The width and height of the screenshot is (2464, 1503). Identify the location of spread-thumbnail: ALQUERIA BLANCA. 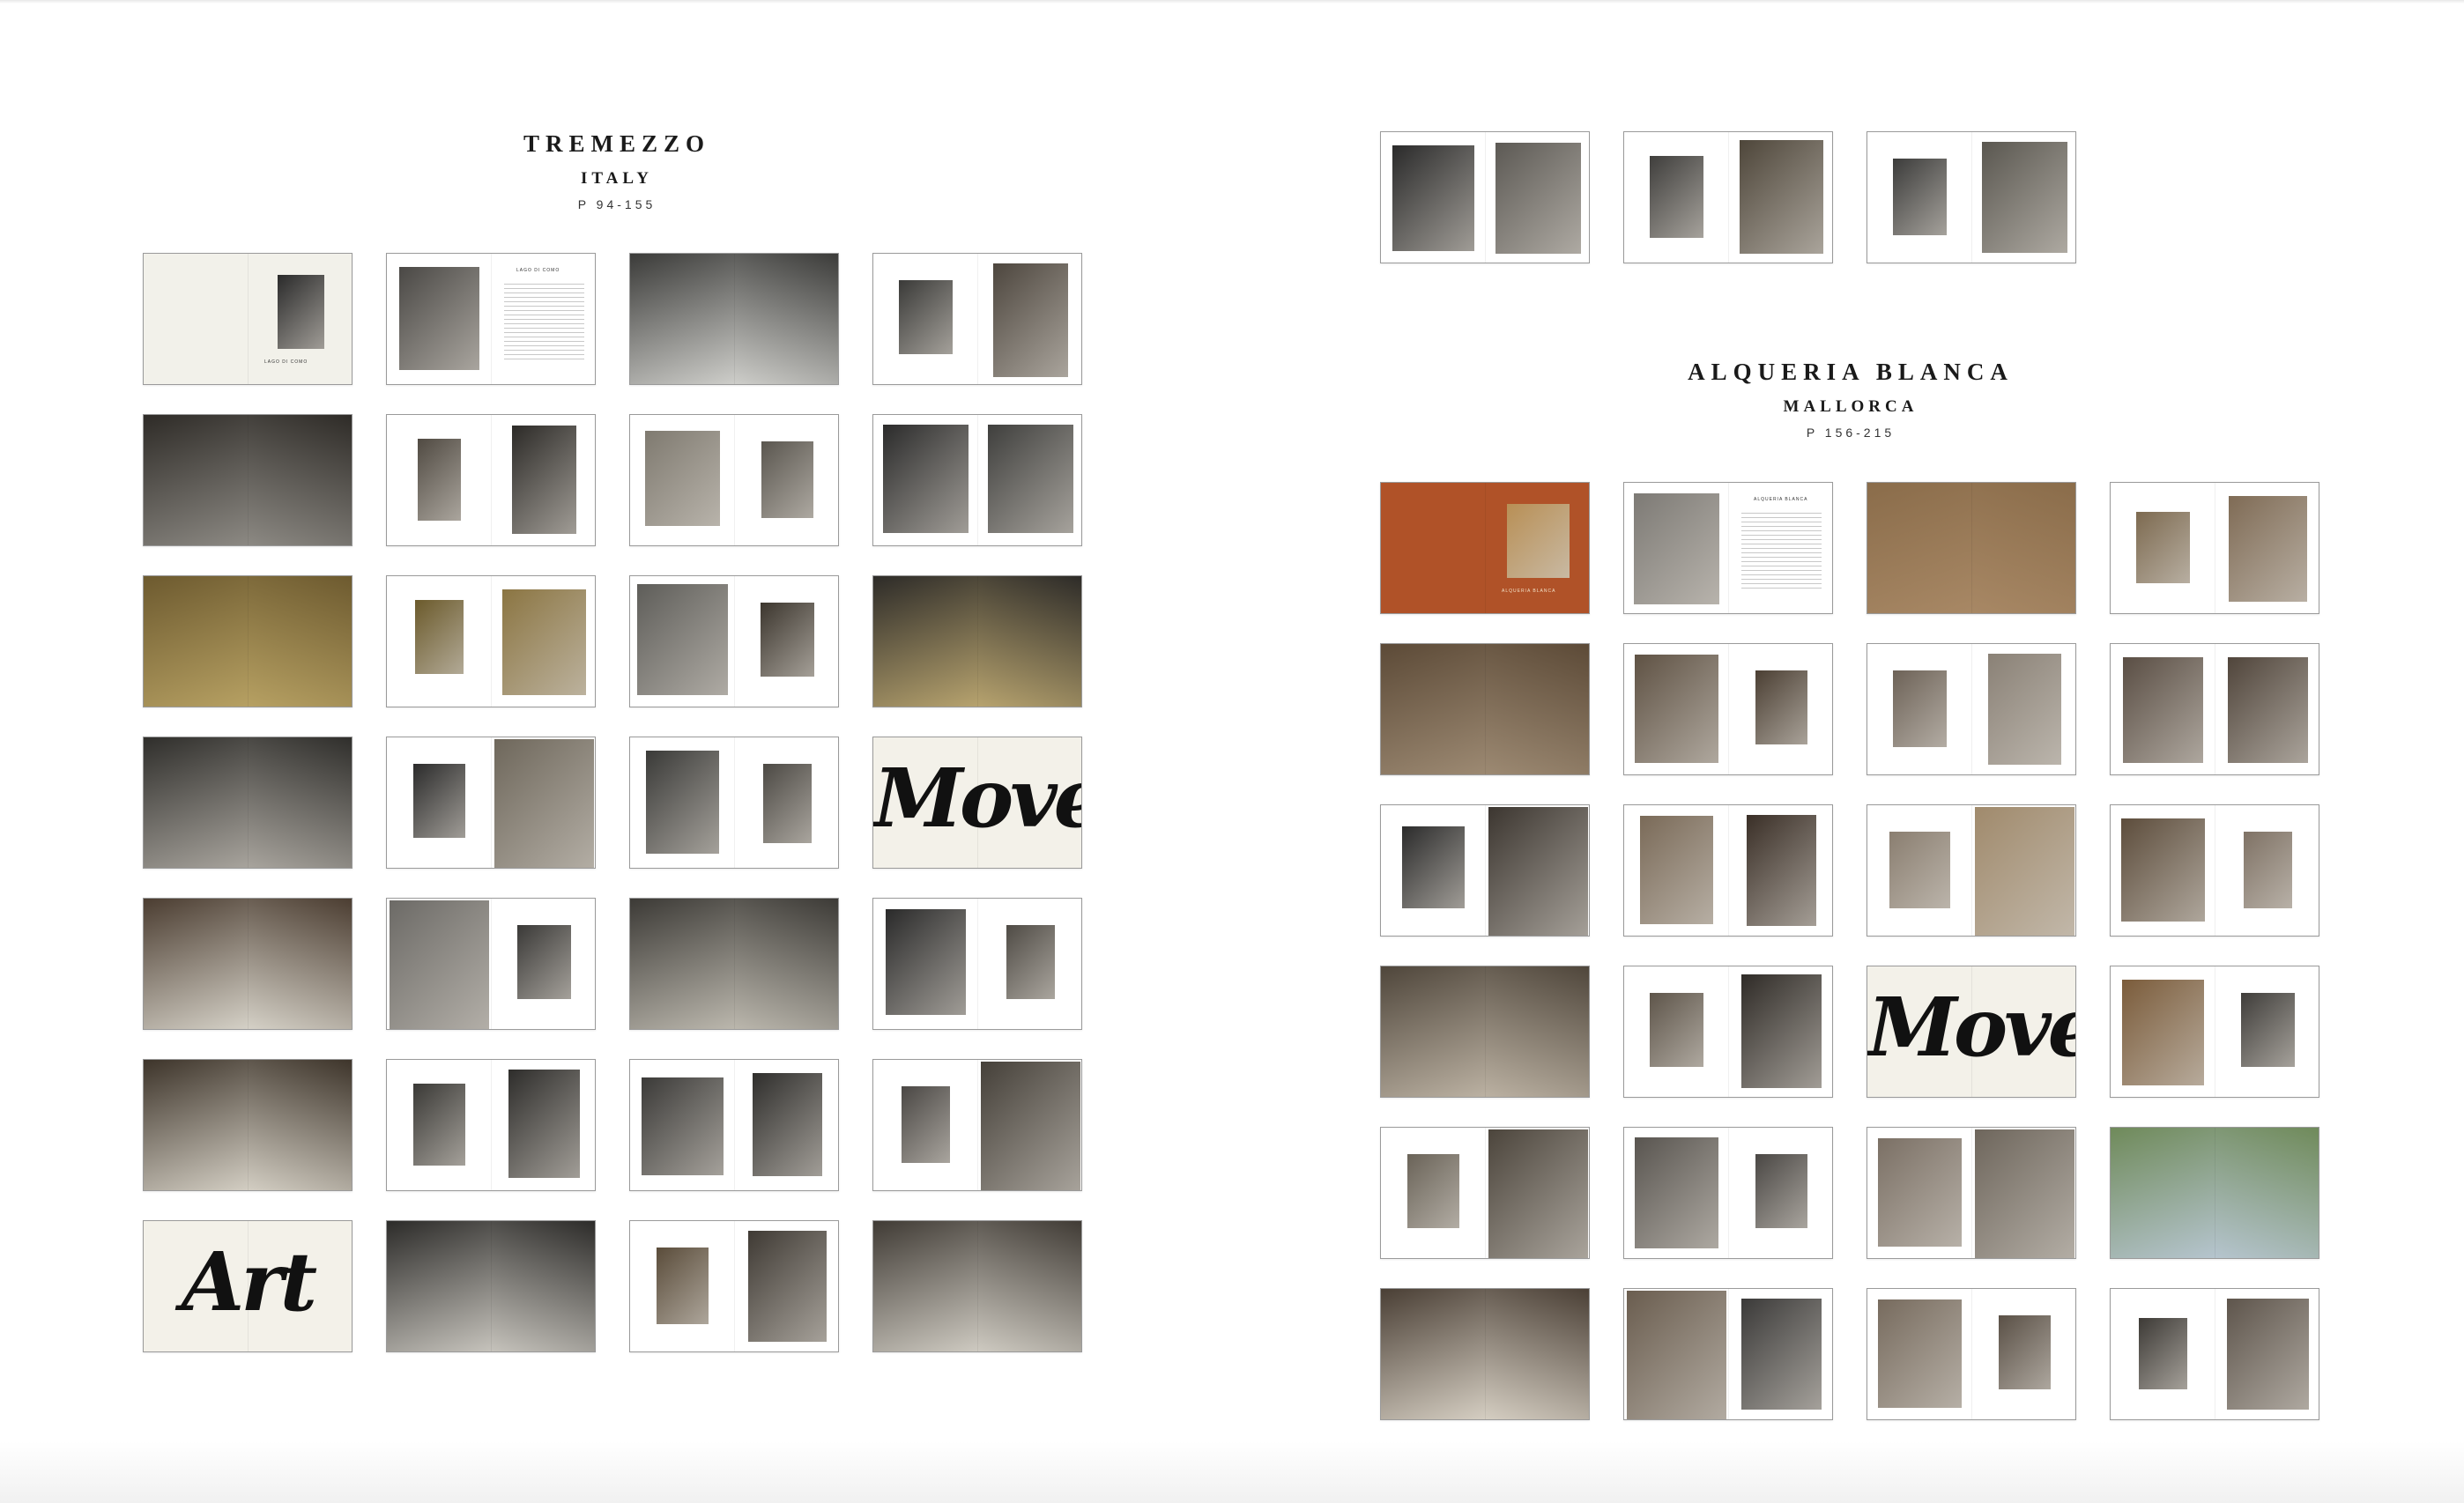
(1728, 548).